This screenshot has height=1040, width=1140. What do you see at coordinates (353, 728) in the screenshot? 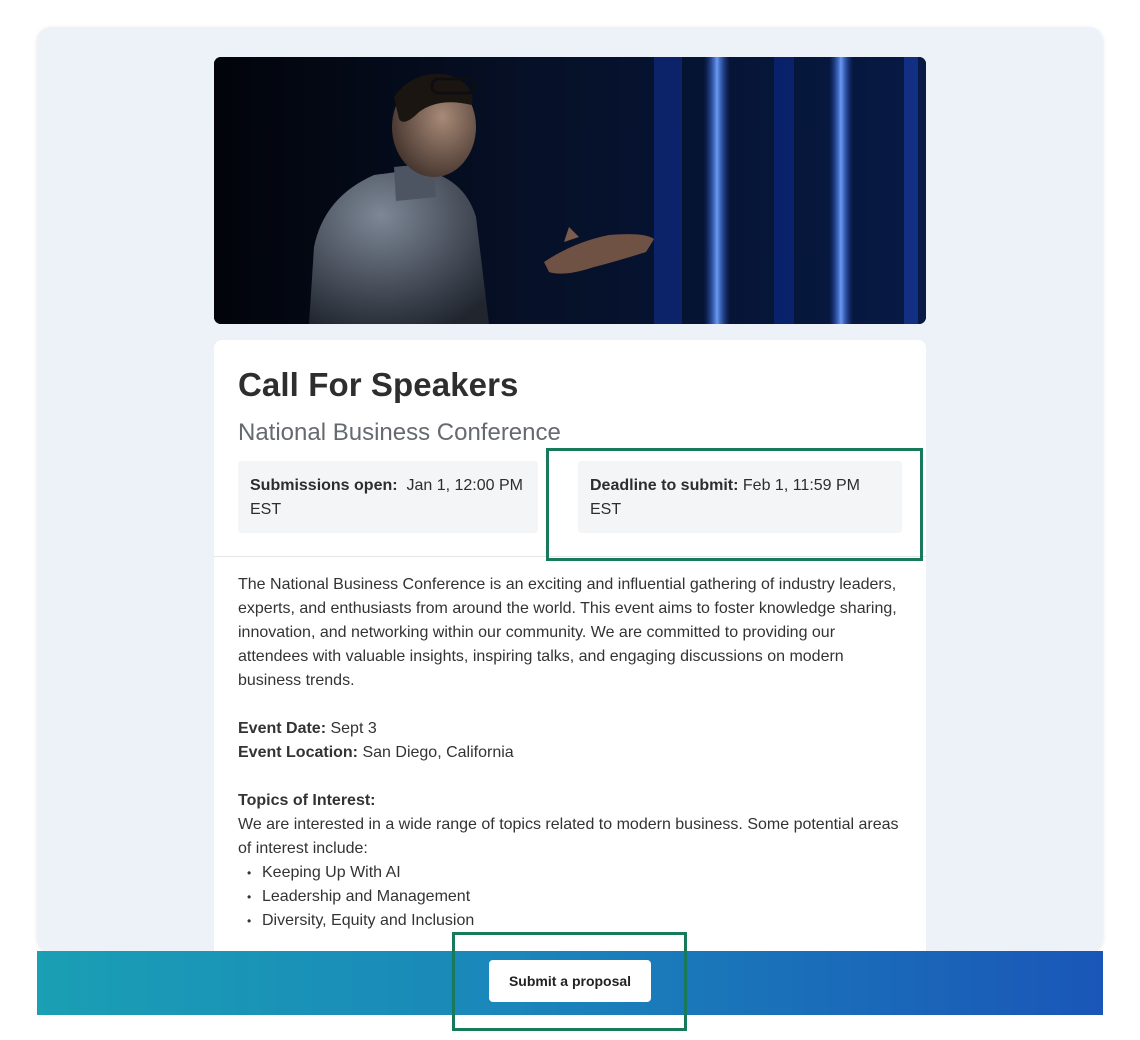
I see `event-date-value: Sept 3` at bounding box center [353, 728].